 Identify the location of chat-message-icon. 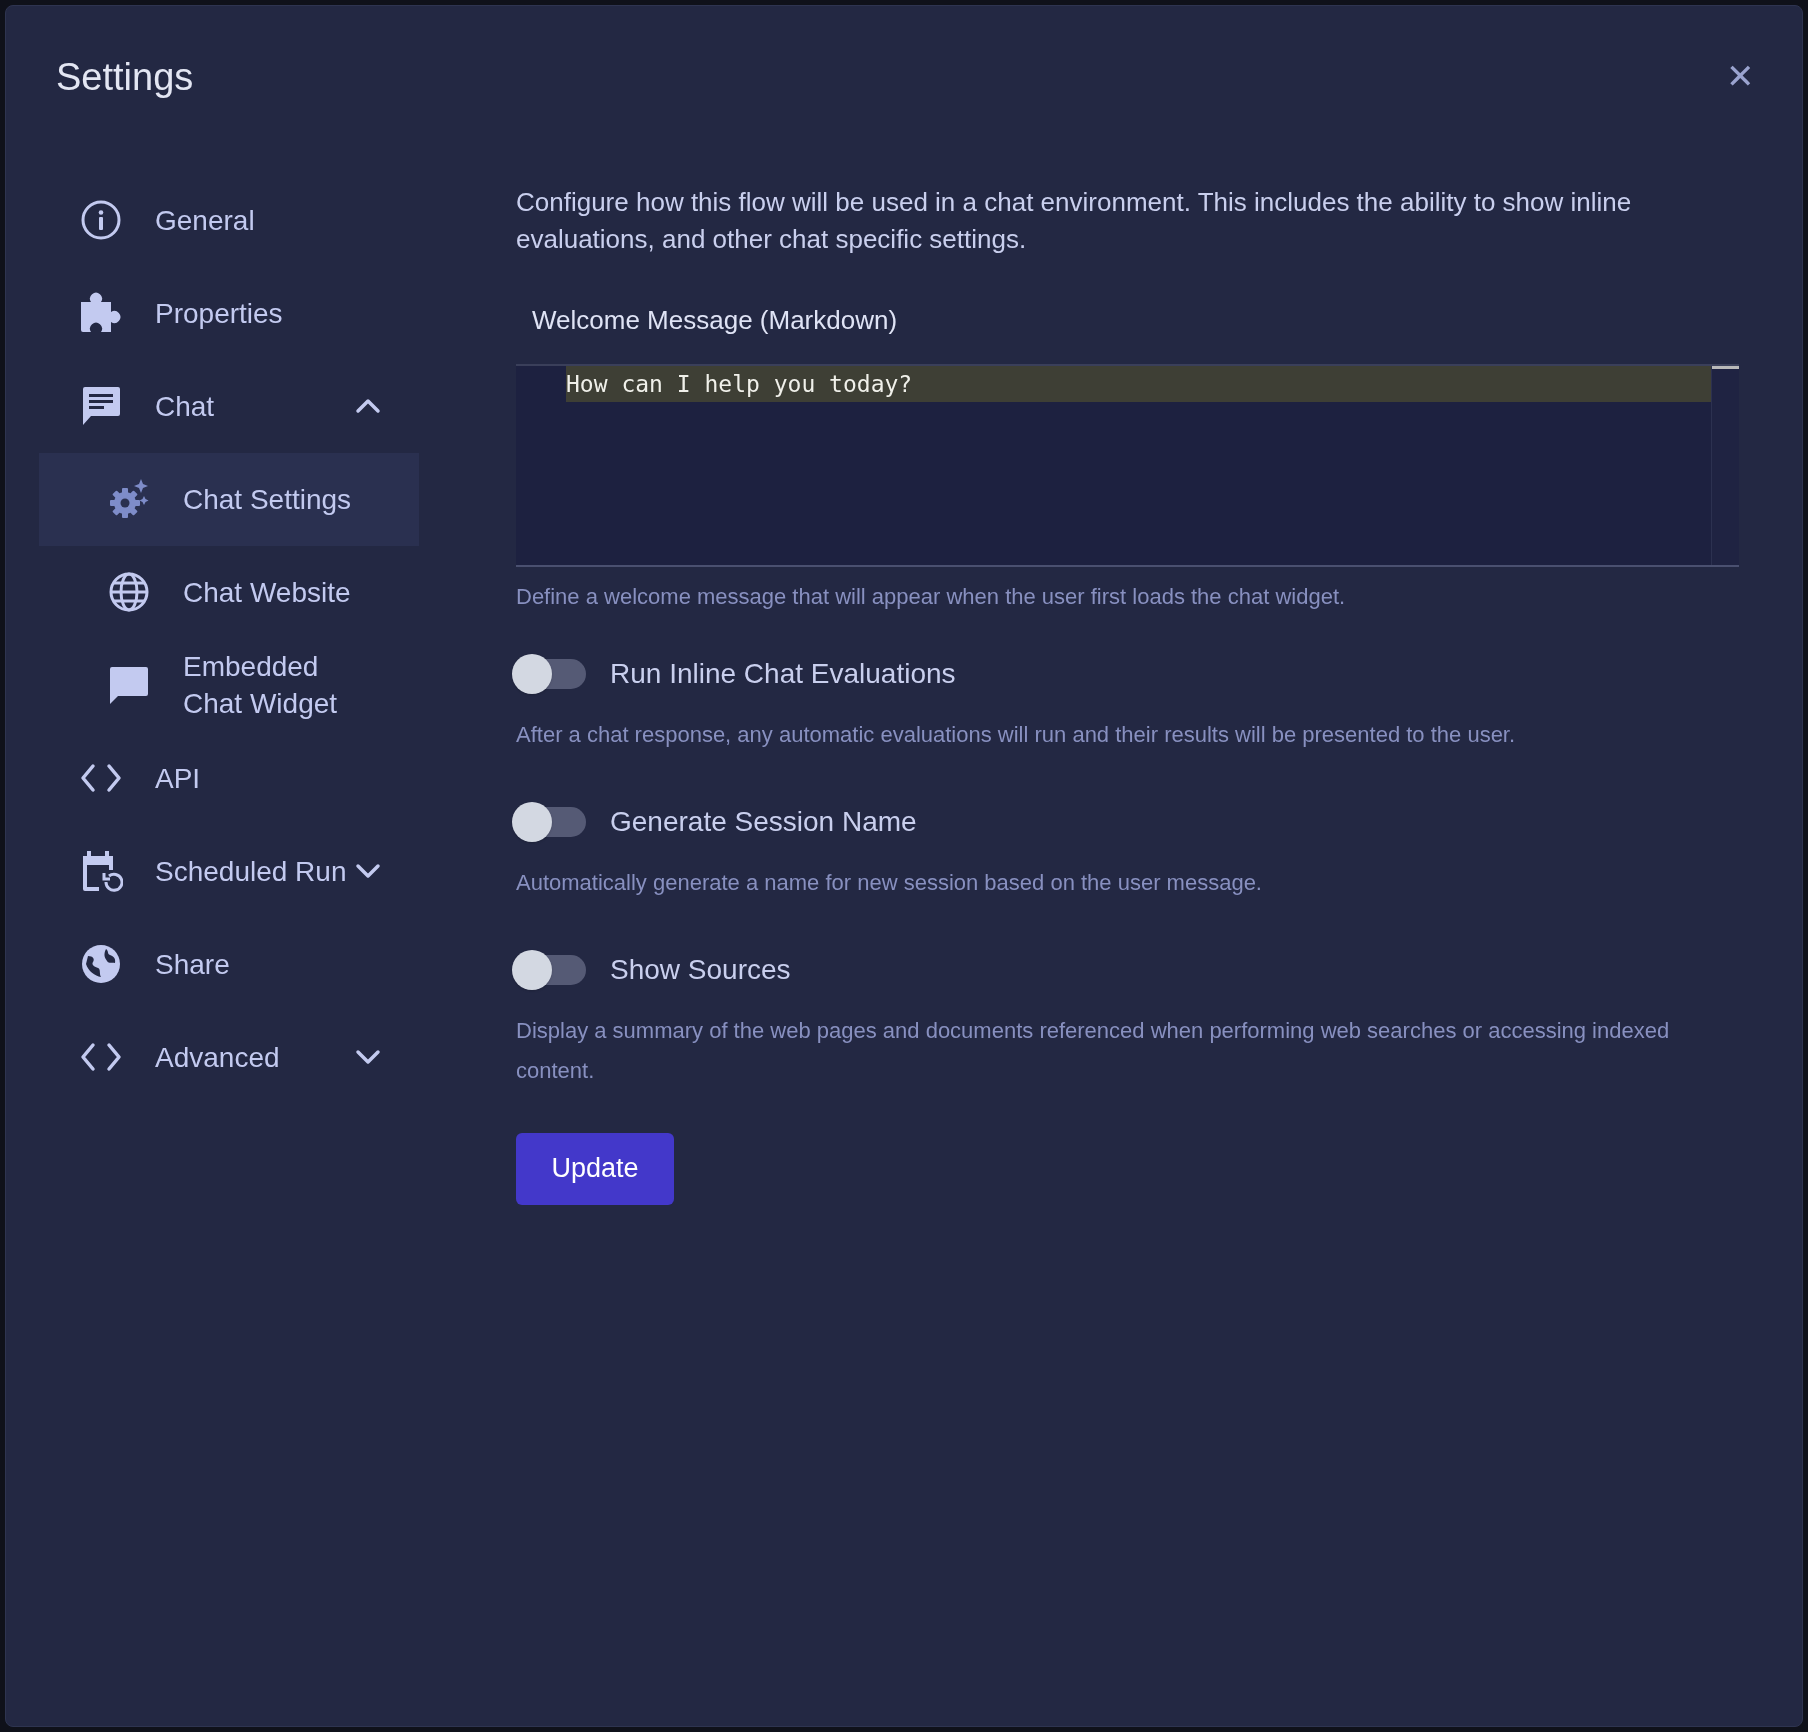
(101, 406).